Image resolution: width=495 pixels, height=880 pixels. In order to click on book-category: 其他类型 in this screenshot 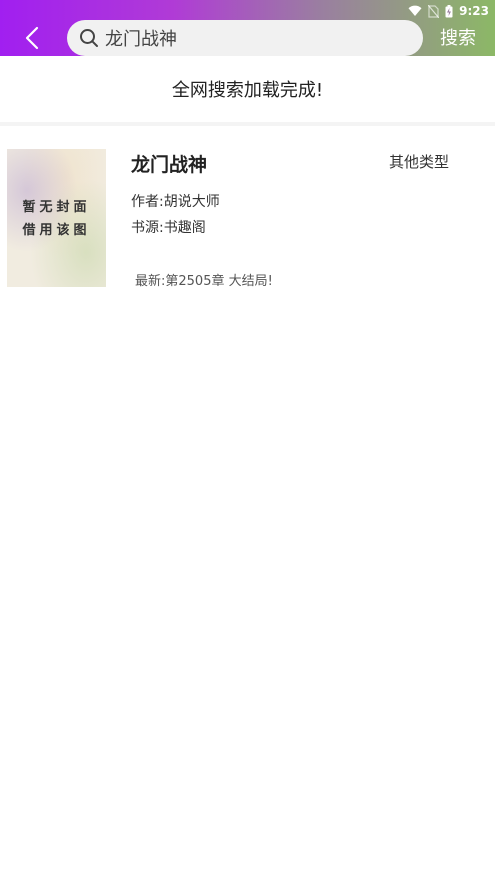, I will do `click(419, 162)`.